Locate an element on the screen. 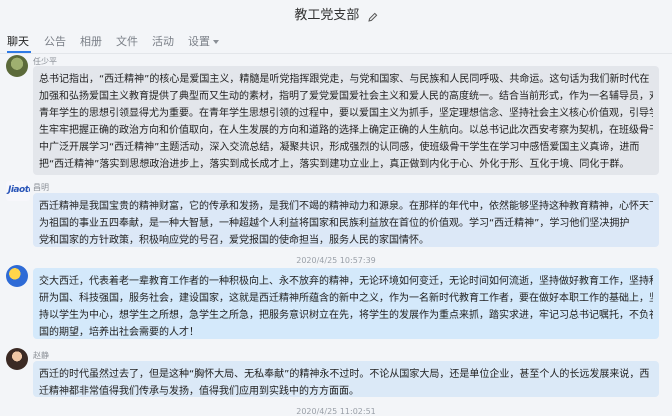 This screenshot has height=416, width=672. avatar: Jiaotong is located at coordinates (18, 191).